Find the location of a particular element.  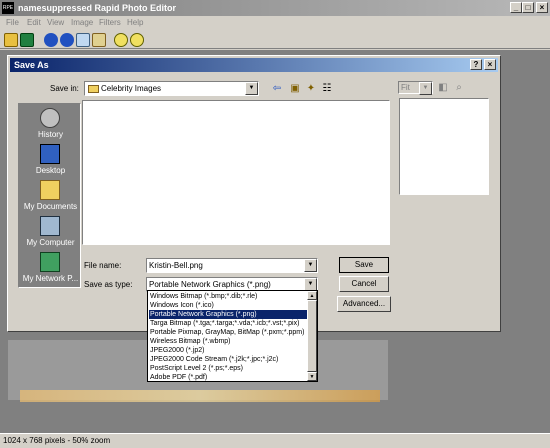

documents-folder-icon is located at coordinates (50, 190).